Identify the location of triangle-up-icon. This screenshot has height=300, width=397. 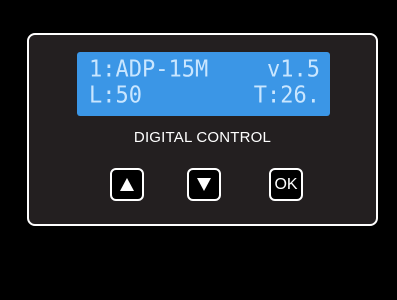
(127, 184).